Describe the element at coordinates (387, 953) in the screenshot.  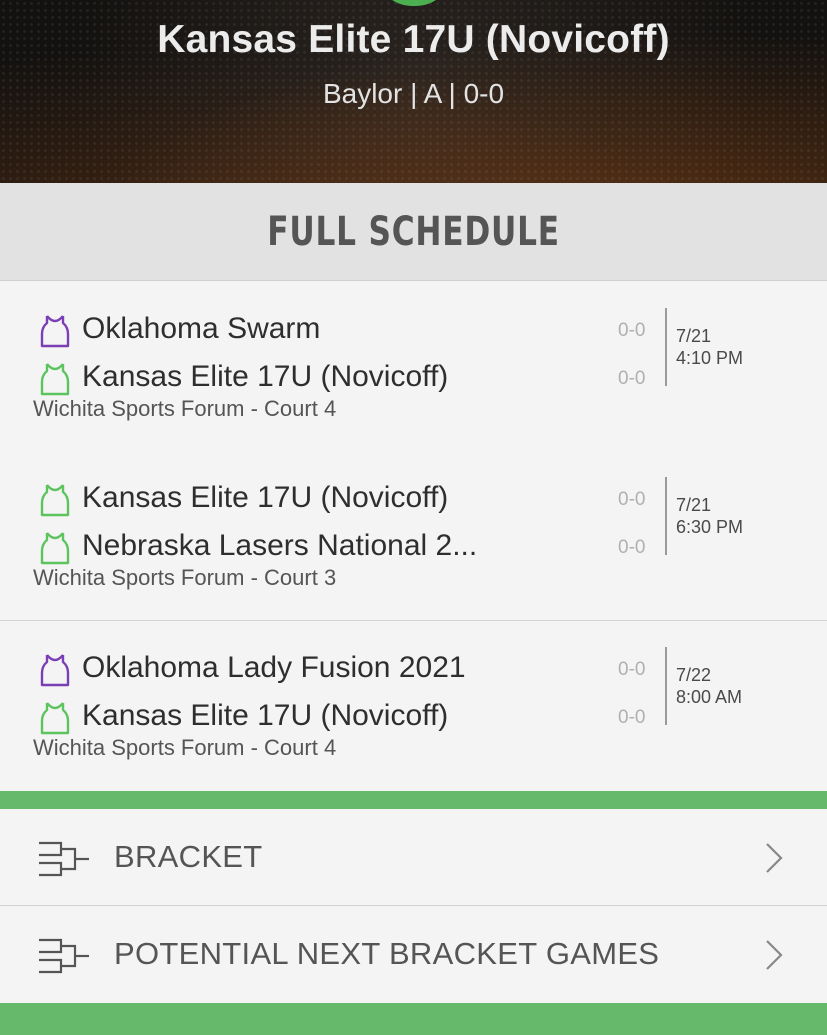
I see `potential-bracket-label: POTENTIAL NEXT BRACKET GAMES` at that location.